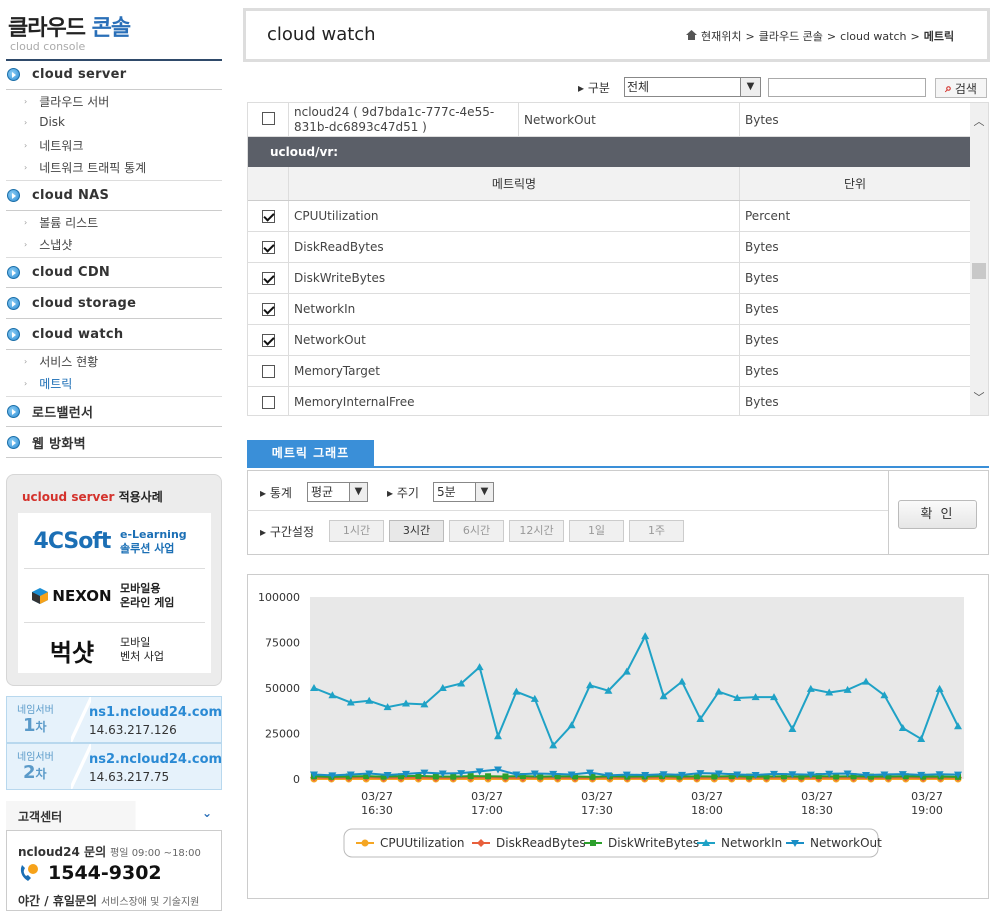 The height and width of the screenshot is (911, 993). What do you see at coordinates (691, 36) in the screenshot?
I see `home-icon` at bounding box center [691, 36].